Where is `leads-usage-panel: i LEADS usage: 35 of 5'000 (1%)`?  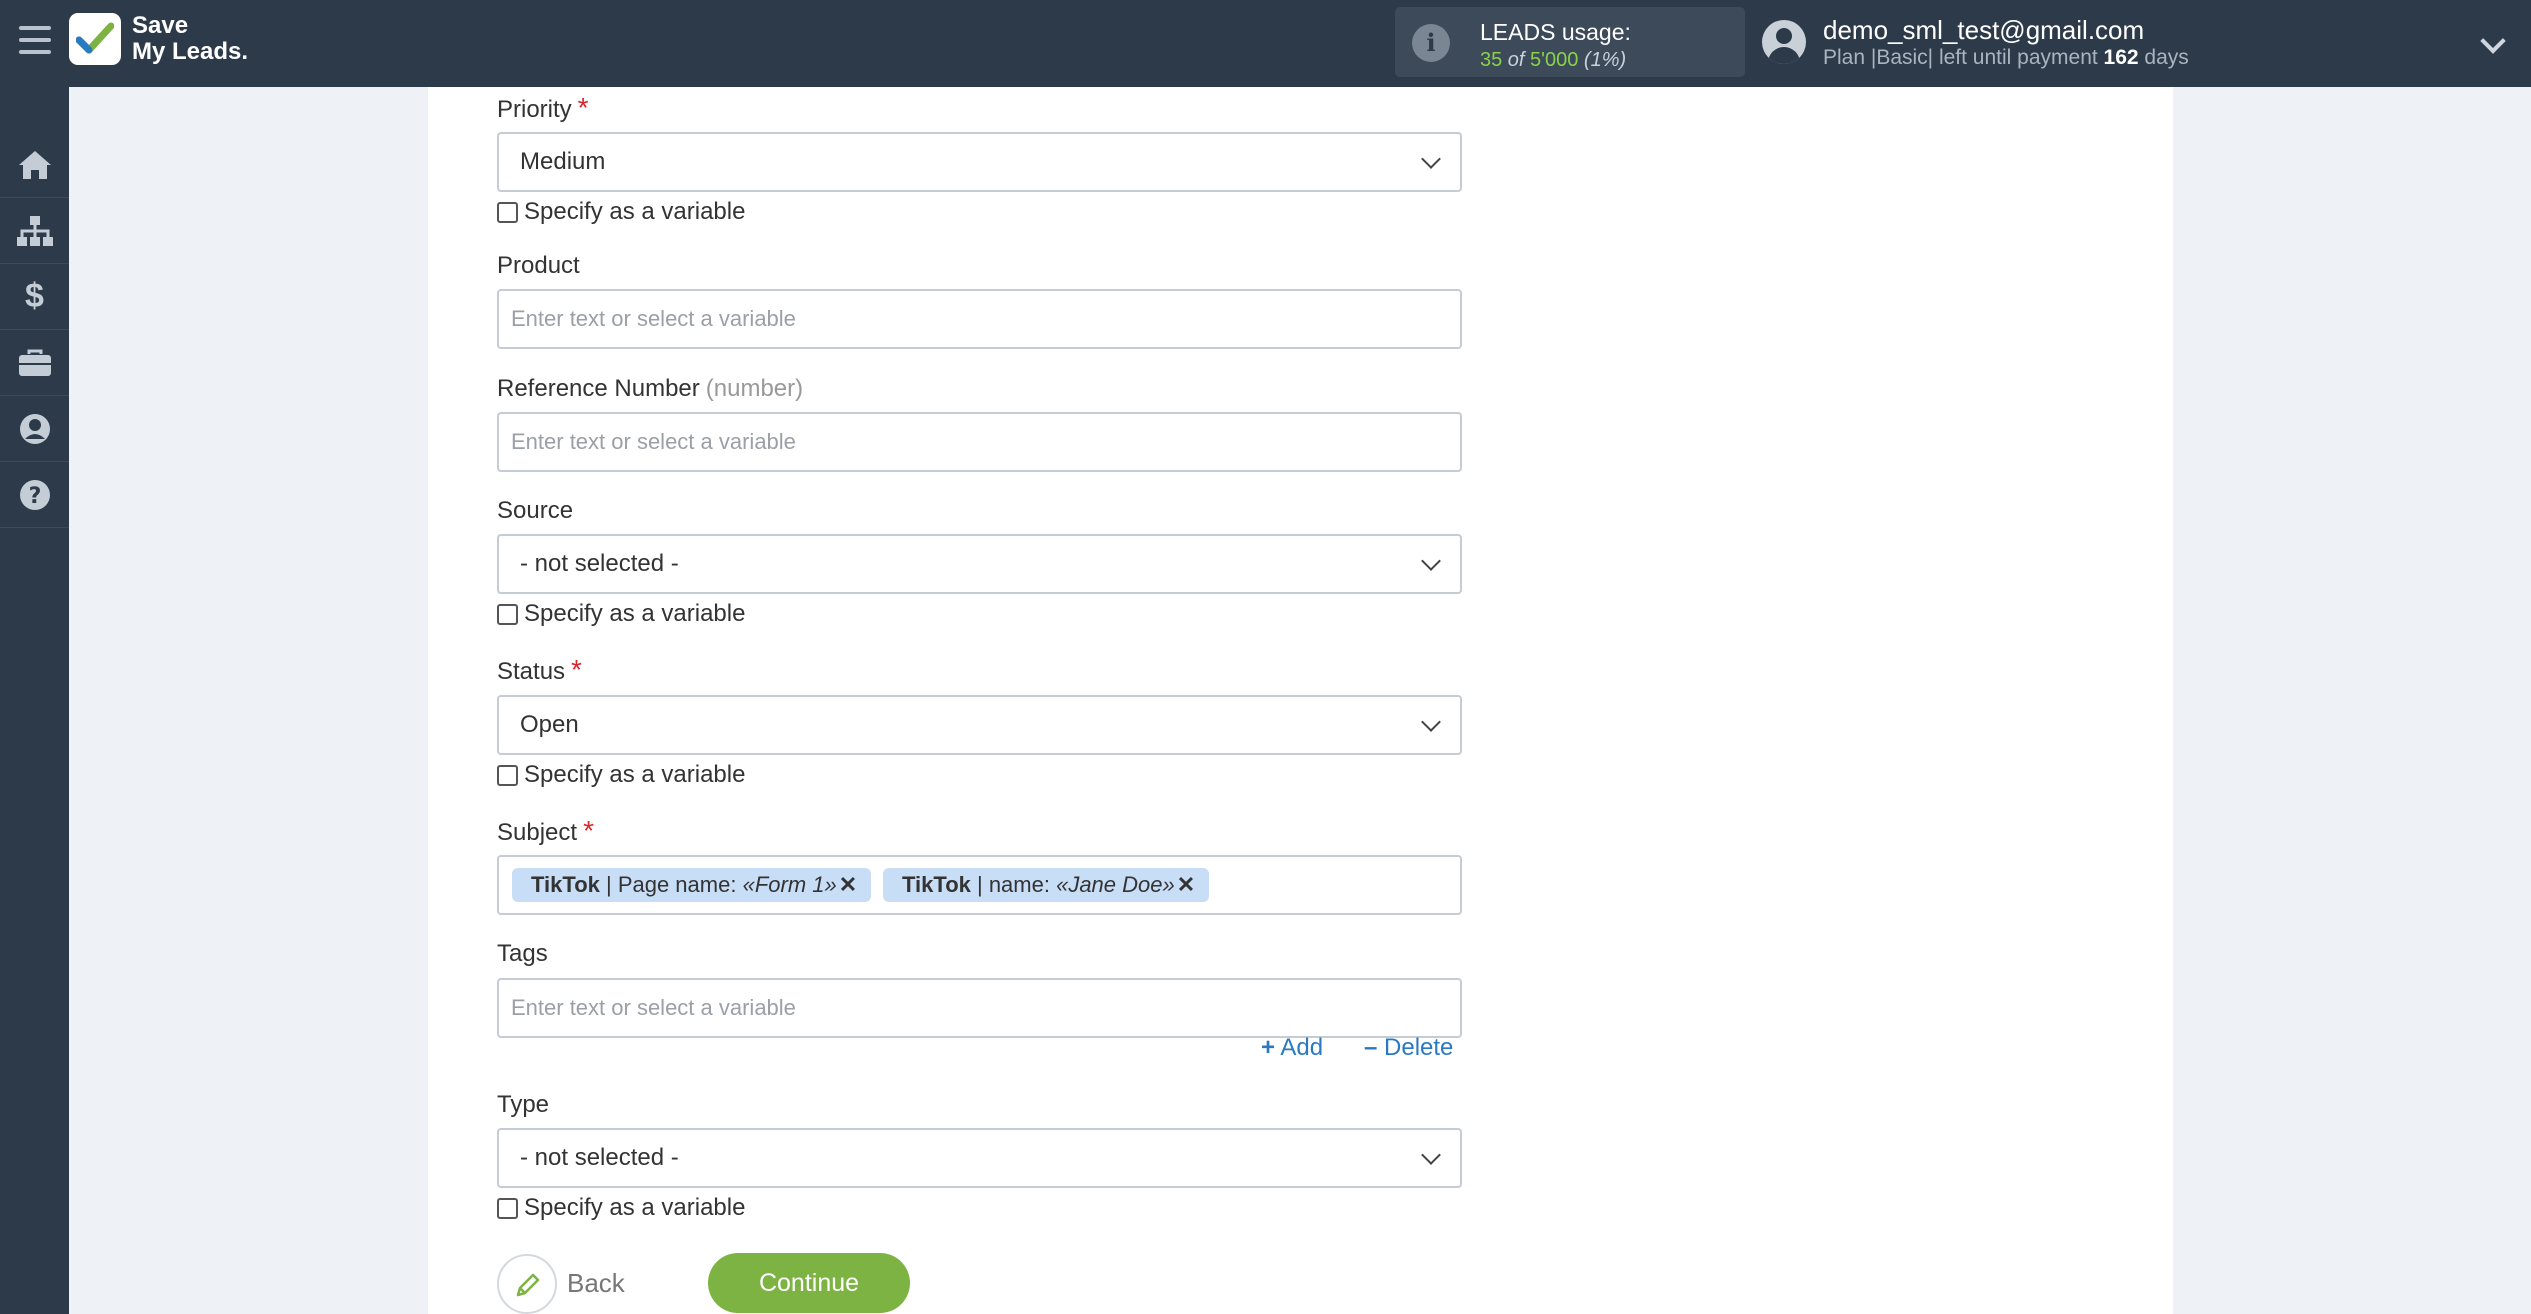 leads-usage-panel: i LEADS usage: 35 of 5'000 (1%) is located at coordinates (1570, 42).